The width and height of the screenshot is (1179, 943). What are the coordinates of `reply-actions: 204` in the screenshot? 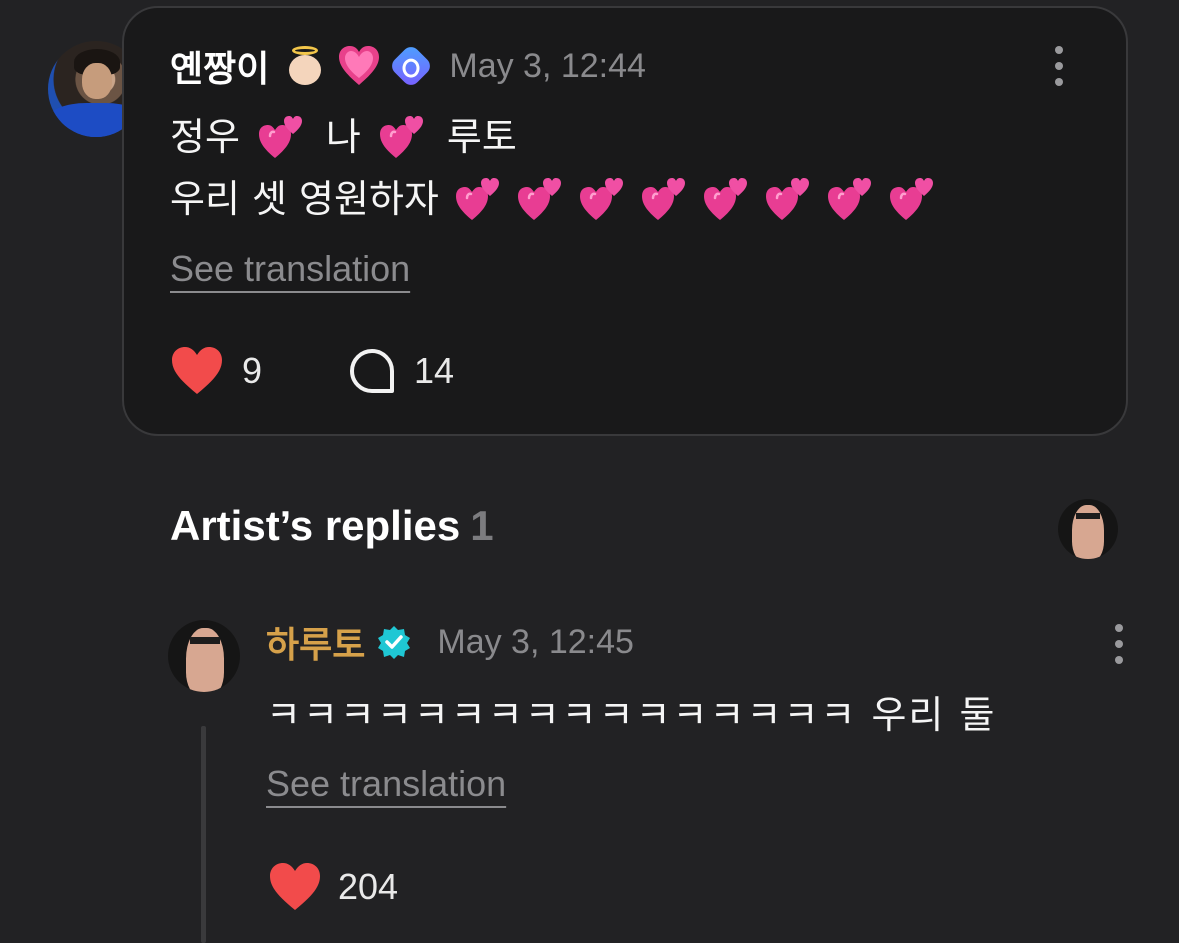 It's located at (333, 887).